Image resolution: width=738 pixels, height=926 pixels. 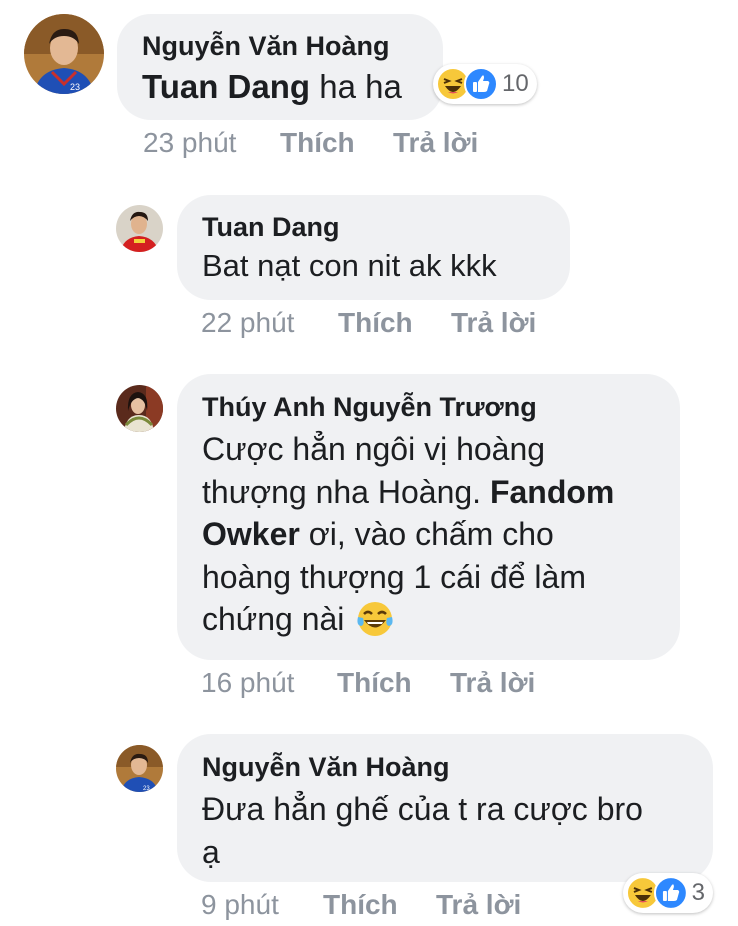 I want to click on comment-text-line: thượng nha Hoàng. Fandom, so click(x=408, y=492).